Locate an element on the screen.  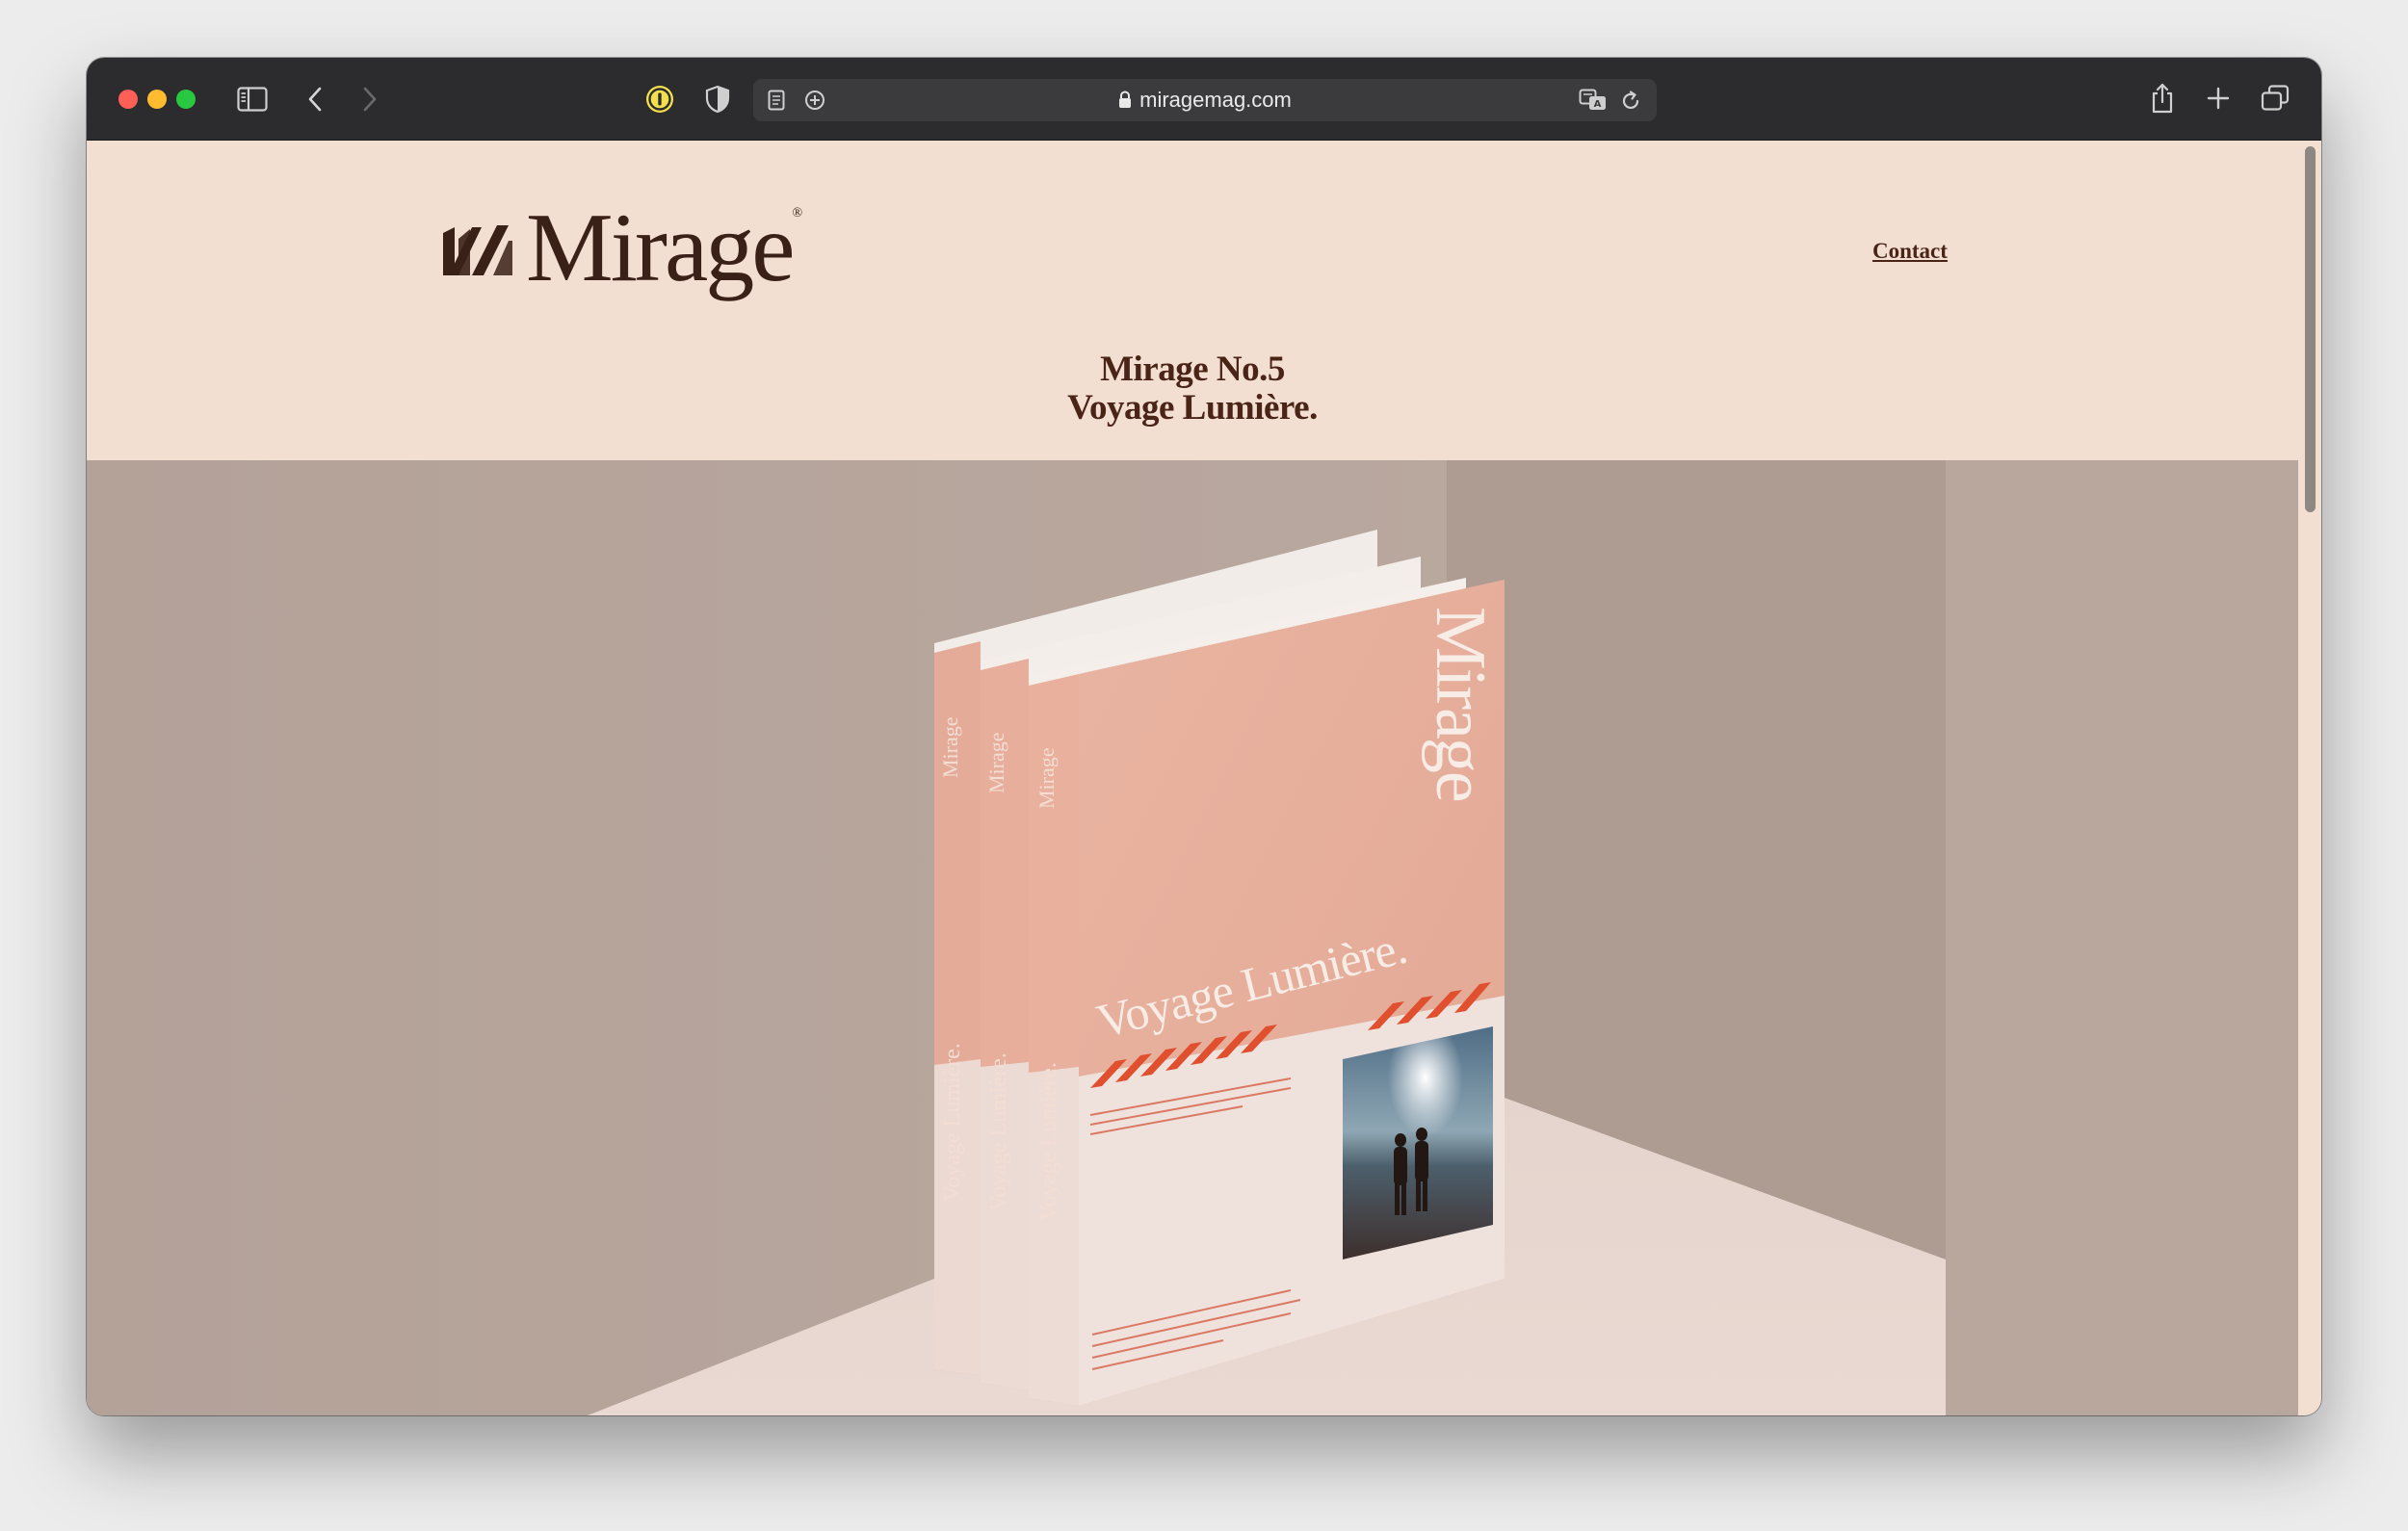
spine-subtitle-1: Voyage Lumière. is located at coordinates (952, 1122).